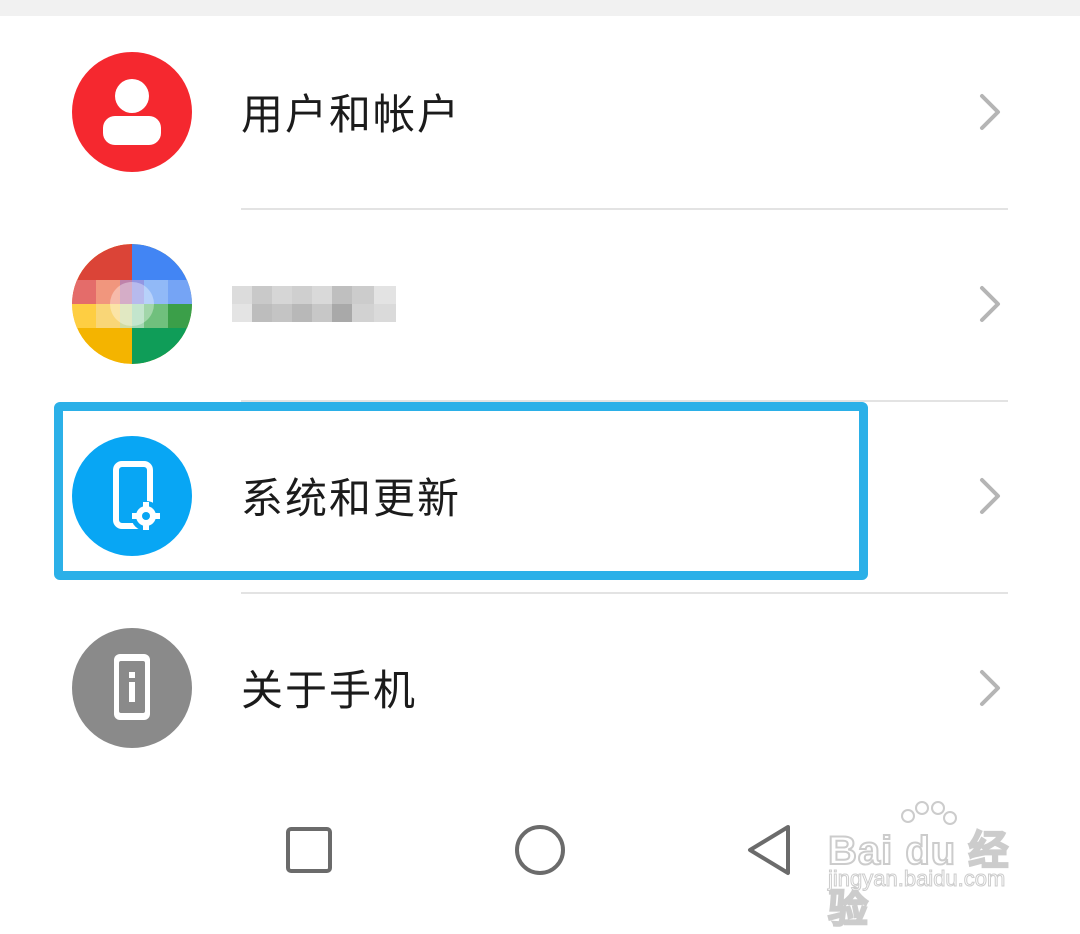 This screenshot has width=1080, height=934. Describe the element at coordinates (540, 8) in the screenshot. I see `status-bar-strip` at that location.